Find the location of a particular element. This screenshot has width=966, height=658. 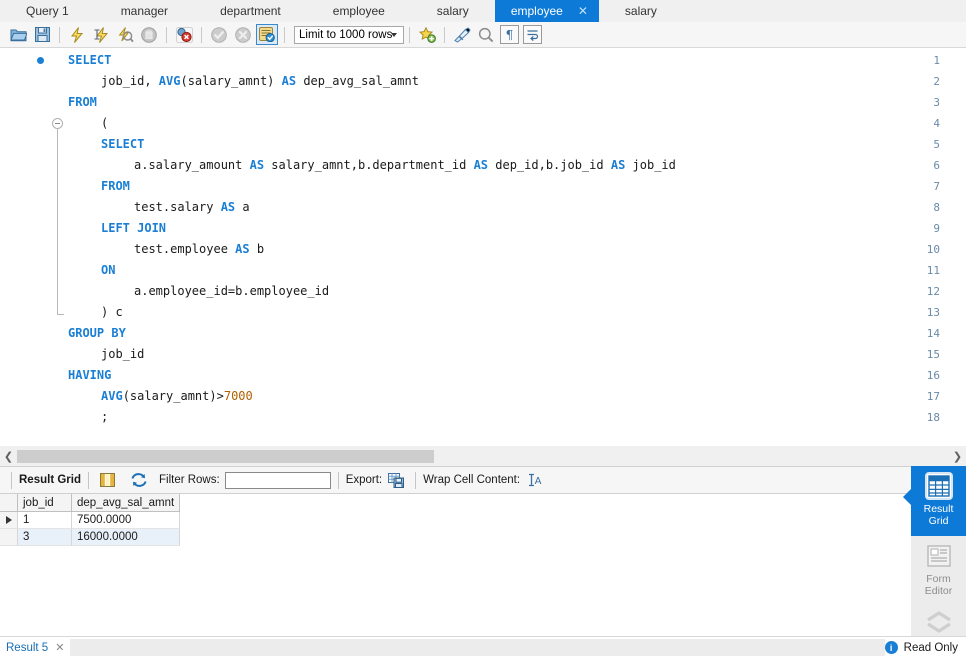

beautify-sql-icon is located at coordinates (462, 35).